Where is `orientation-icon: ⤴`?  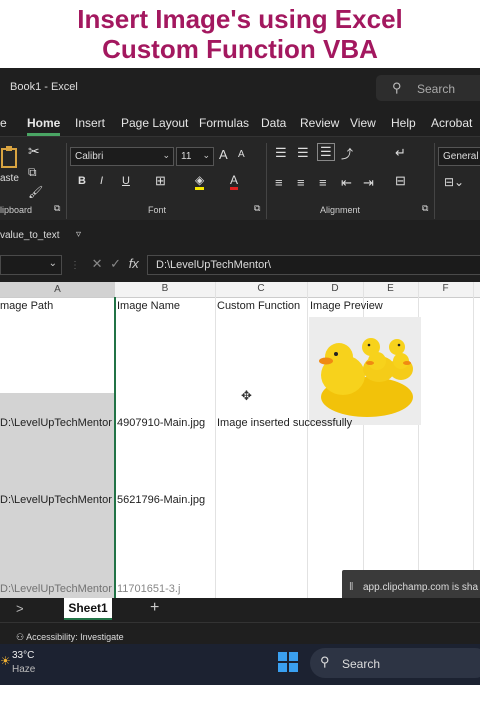 orientation-icon: ⤴ is located at coordinates (347, 153).